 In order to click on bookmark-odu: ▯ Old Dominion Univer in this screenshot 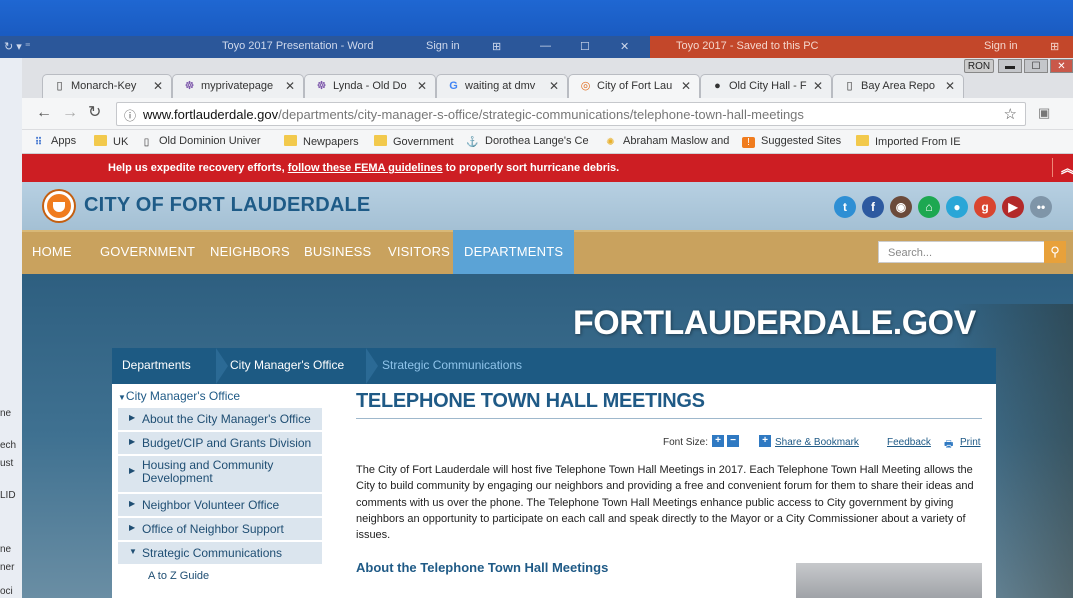, I will do `click(200, 141)`.